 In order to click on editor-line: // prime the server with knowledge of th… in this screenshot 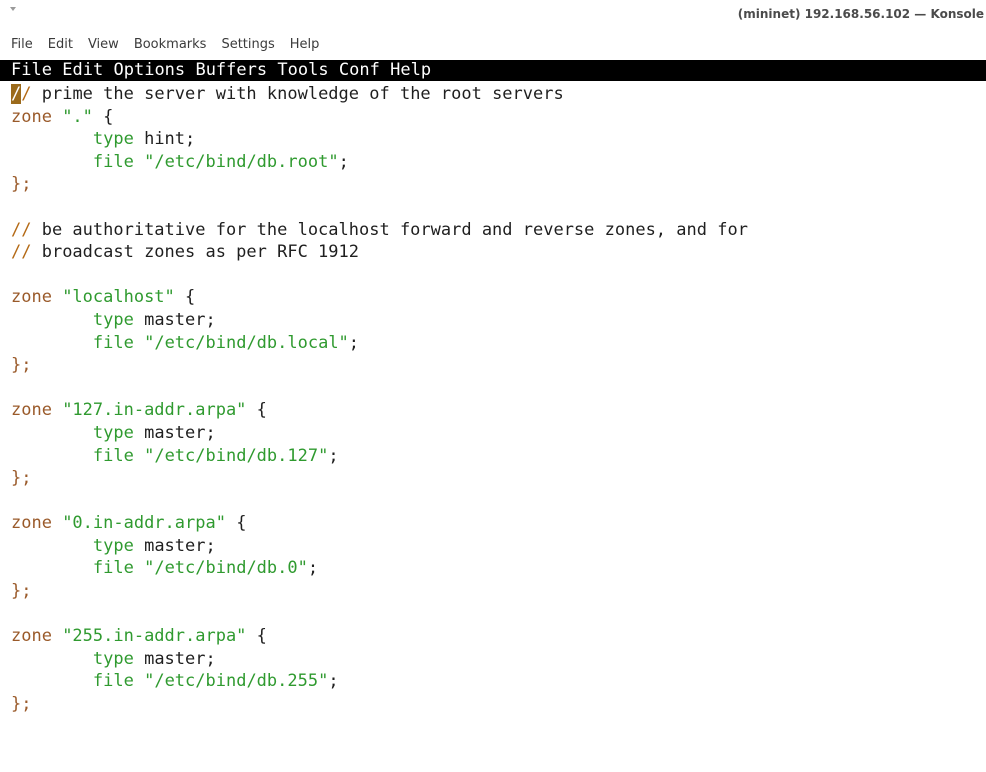, I will do `click(379, 94)`.